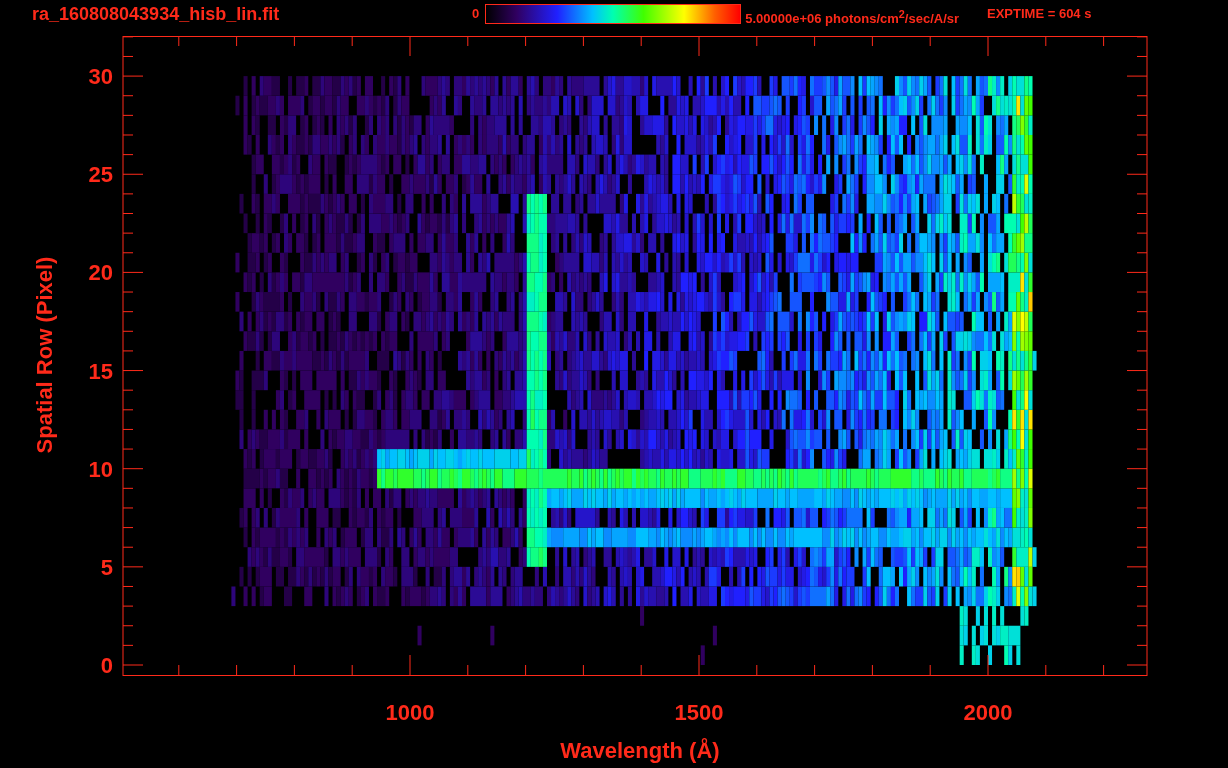  I want to click on tick-label: 2000, so click(988, 712).